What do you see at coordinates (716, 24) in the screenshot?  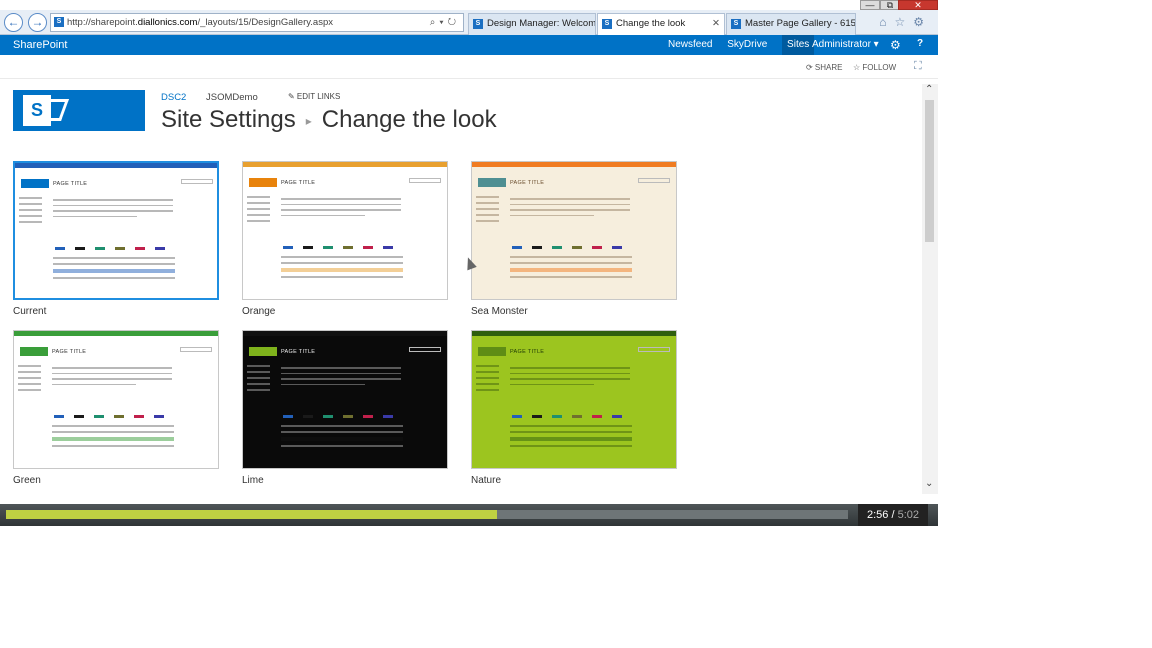 I see `tab-close-icon: ✕` at bounding box center [716, 24].